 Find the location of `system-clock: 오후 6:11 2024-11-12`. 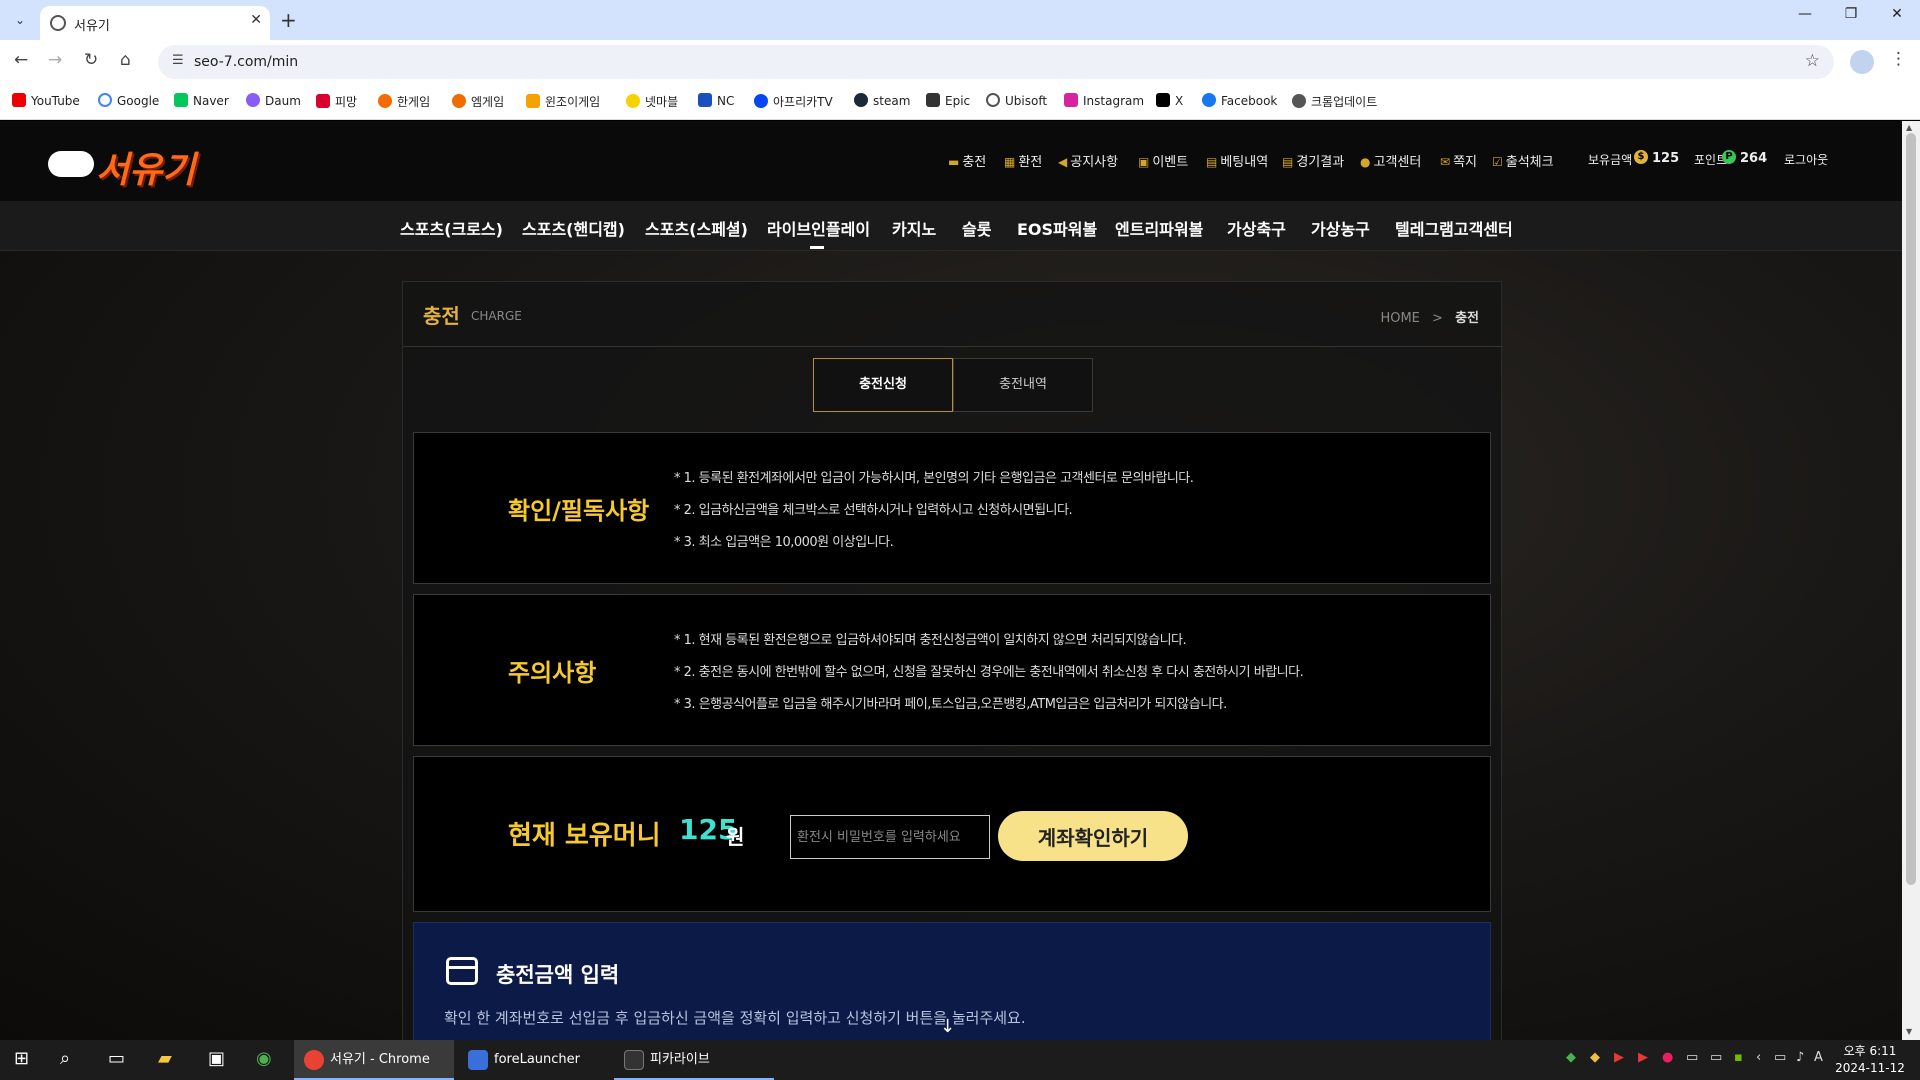

system-clock: 오후 6:11 2024-11-12 is located at coordinates (1870, 1060).